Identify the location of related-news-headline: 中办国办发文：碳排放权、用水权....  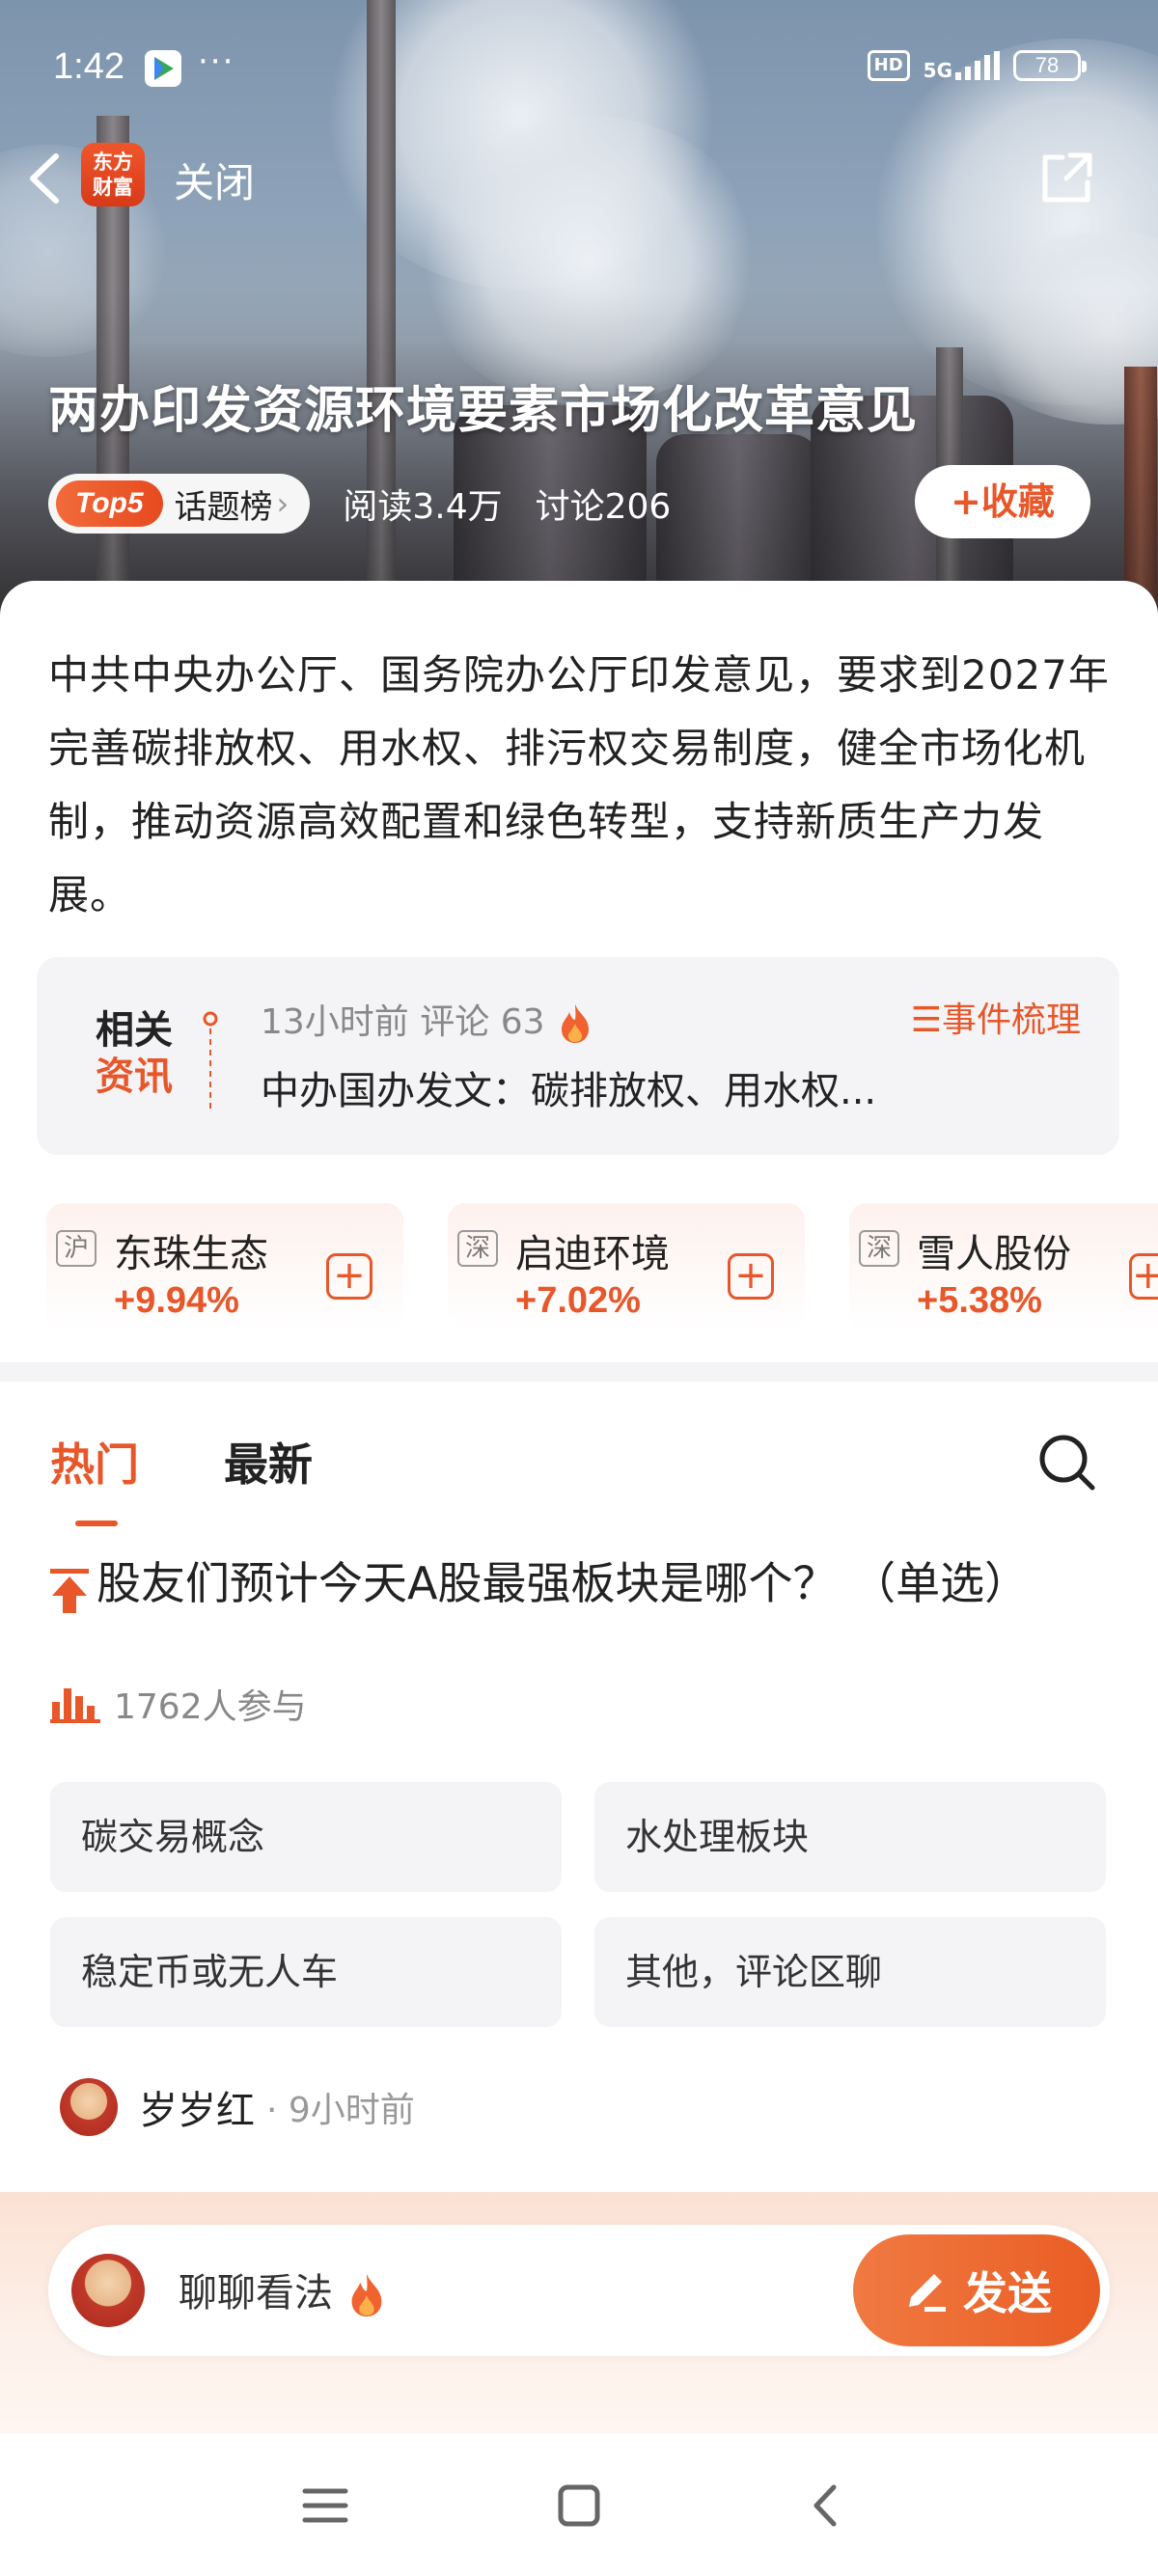
(568, 1087).